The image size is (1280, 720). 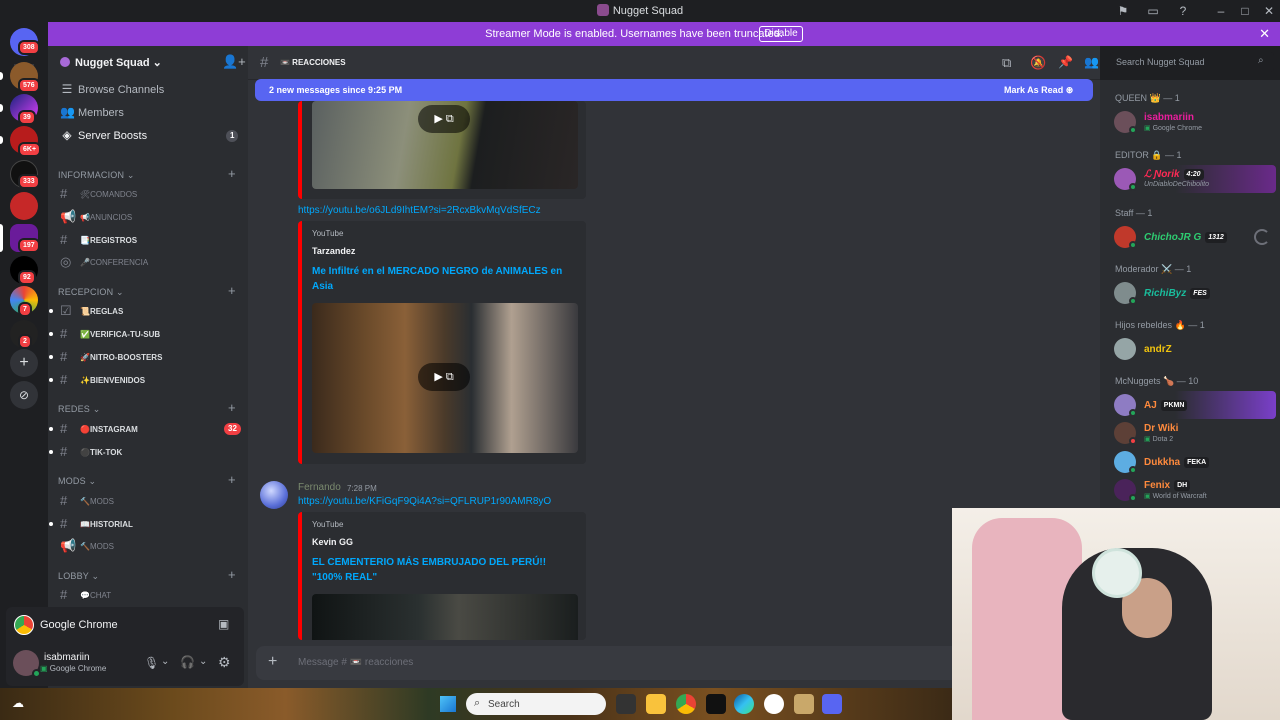 What do you see at coordinates (336, 90) in the screenshot?
I see `new-messages-text: 2 new messages since 9:25 PM` at bounding box center [336, 90].